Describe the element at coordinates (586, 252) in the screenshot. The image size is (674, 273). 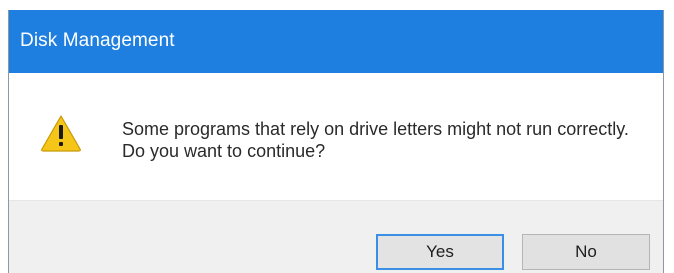
I see `no-button: No` at that location.